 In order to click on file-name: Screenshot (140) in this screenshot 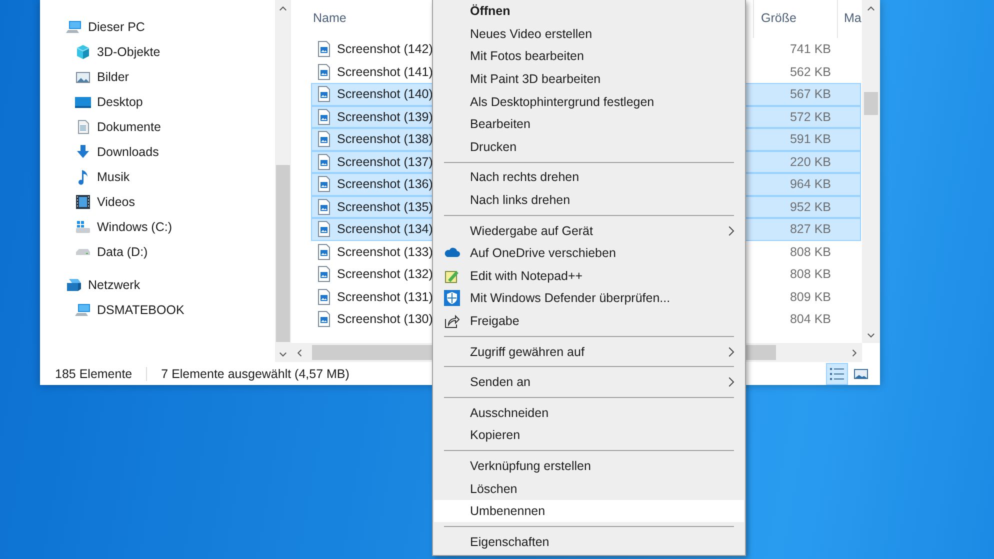, I will do `click(385, 94)`.